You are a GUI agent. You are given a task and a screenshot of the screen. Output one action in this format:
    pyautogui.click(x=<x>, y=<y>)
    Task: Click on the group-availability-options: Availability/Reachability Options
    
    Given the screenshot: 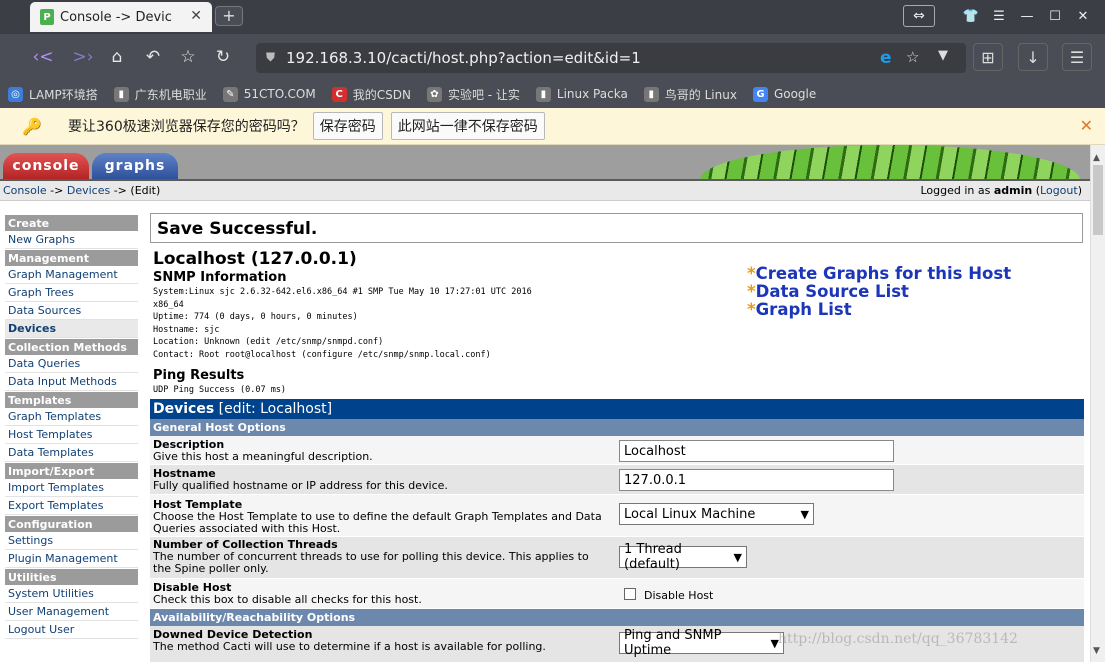 What is the action you would take?
    pyautogui.click(x=617, y=617)
    